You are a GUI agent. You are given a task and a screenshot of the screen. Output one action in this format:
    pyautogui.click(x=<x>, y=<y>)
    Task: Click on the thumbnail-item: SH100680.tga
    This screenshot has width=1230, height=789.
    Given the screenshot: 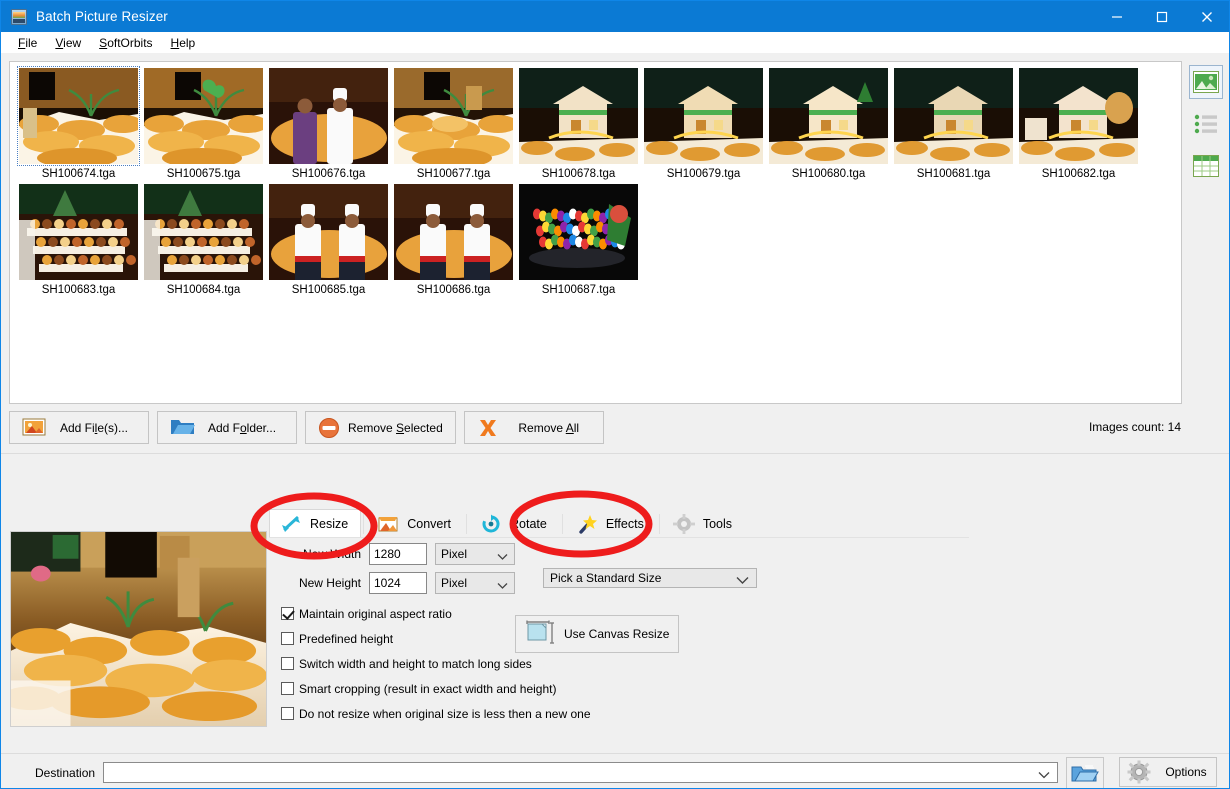 What is the action you would take?
    pyautogui.click(x=828, y=124)
    